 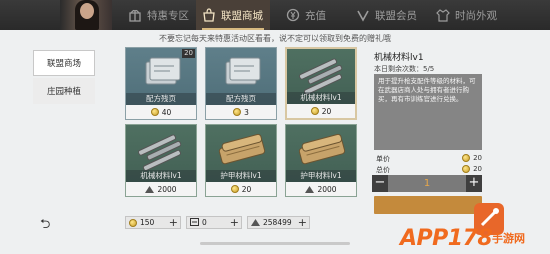 I want to click on unit-price-label: 单价, so click(x=383, y=159).